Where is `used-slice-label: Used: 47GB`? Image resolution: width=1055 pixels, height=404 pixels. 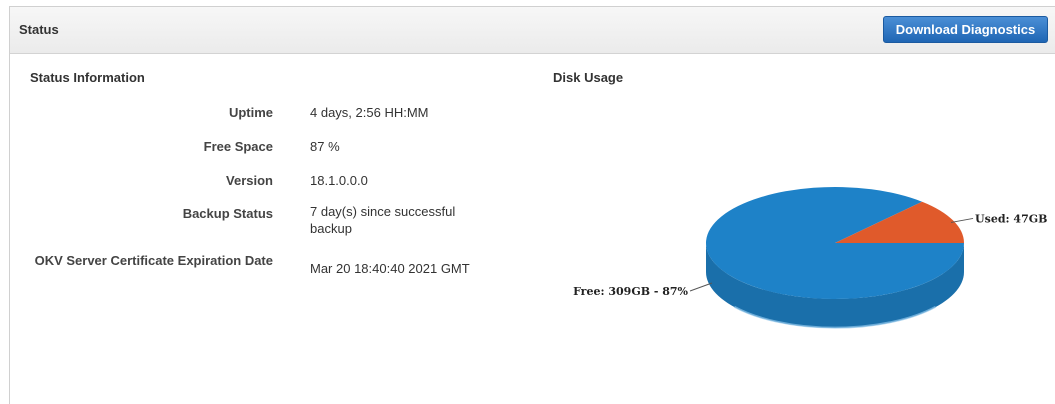 used-slice-label: Used: 47GB is located at coordinates (1011, 218).